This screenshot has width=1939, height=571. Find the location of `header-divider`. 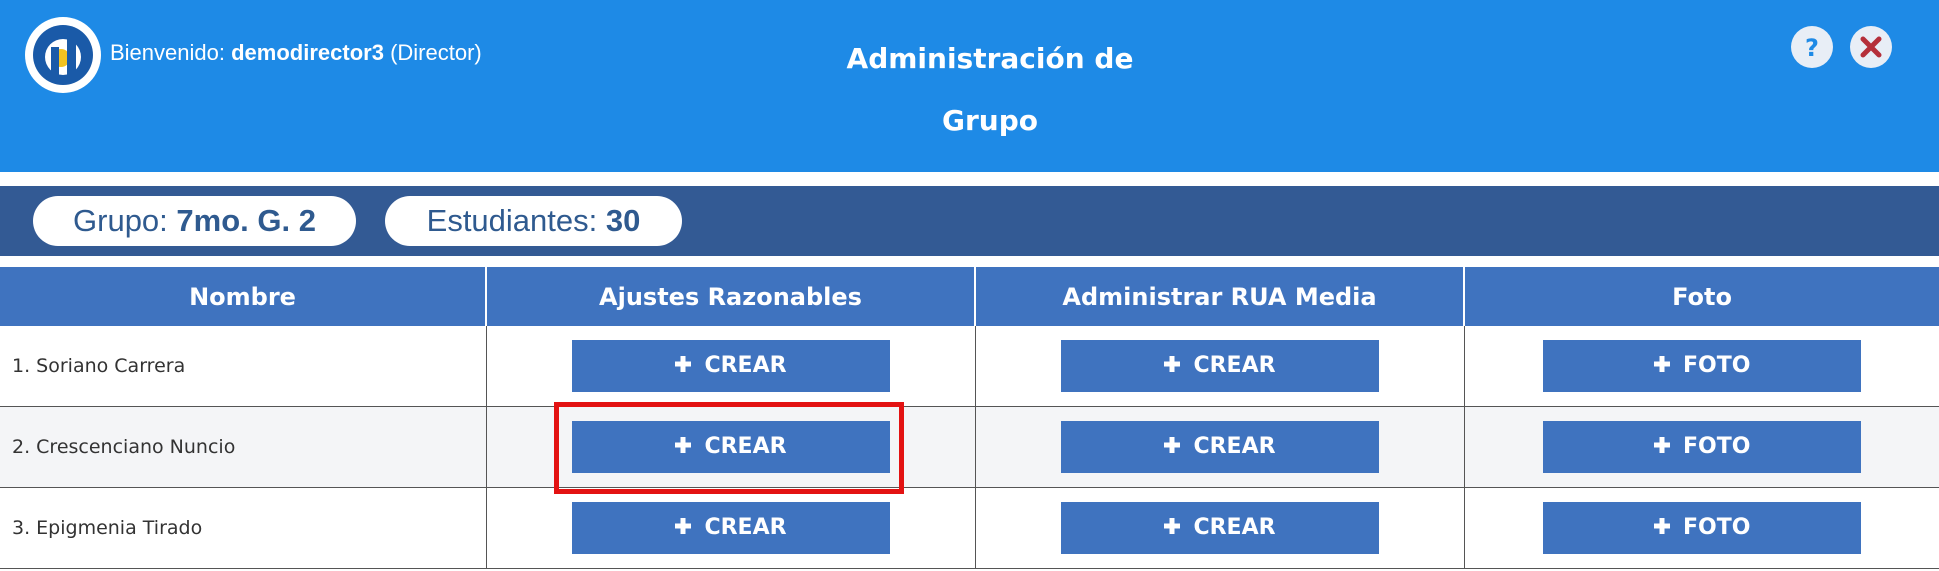

header-divider is located at coordinates (969, 179).